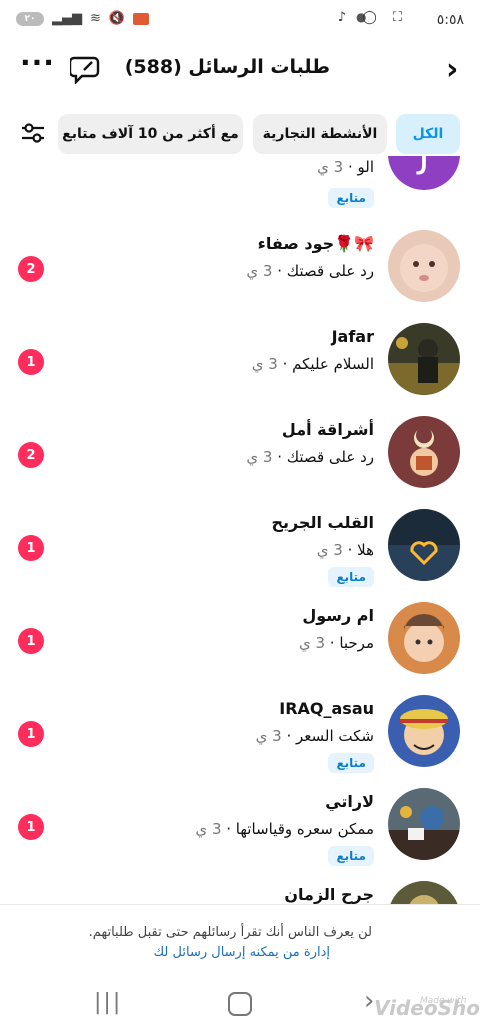 The width and height of the screenshot is (480, 1034). What do you see at coordinates (424, 173) in the screenshot?
I see `avatar: J` at bounding box center [424, 173].